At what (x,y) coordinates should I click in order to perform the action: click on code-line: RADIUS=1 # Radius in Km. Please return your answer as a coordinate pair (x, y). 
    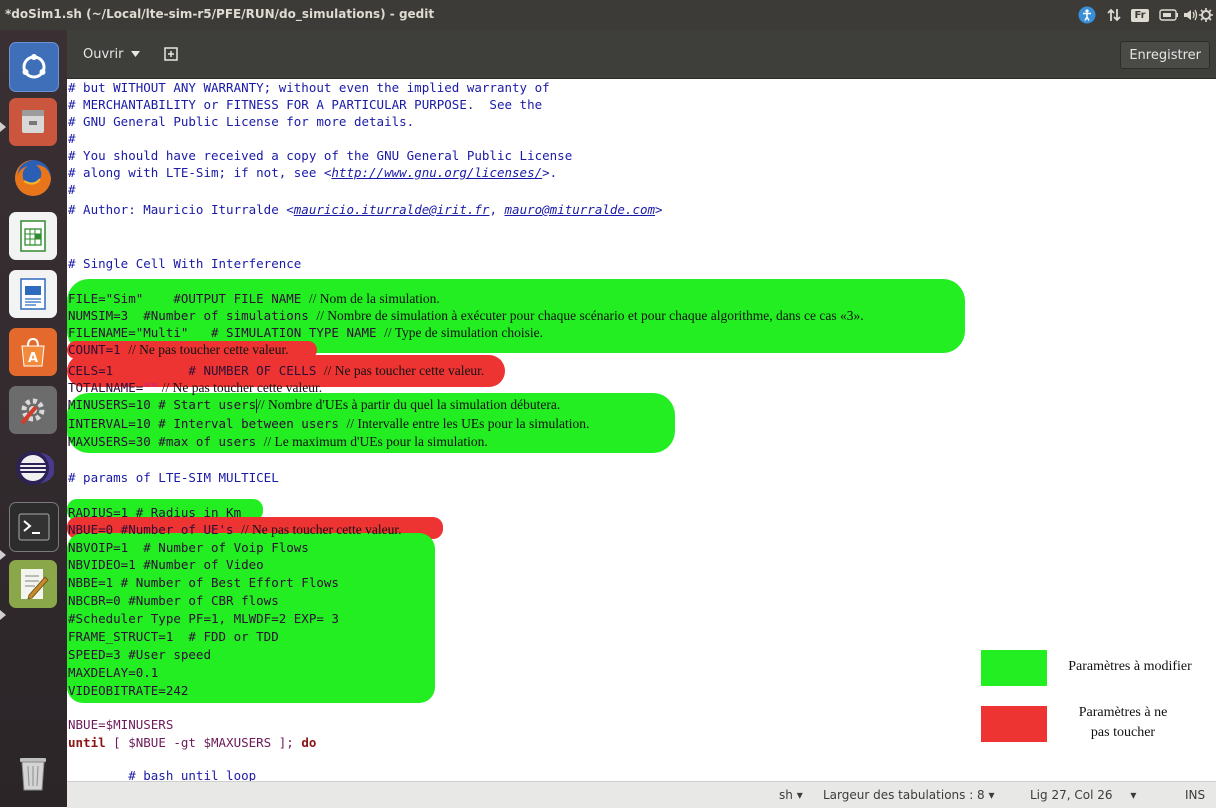
    Looking at the image, I should click on (155, 512).